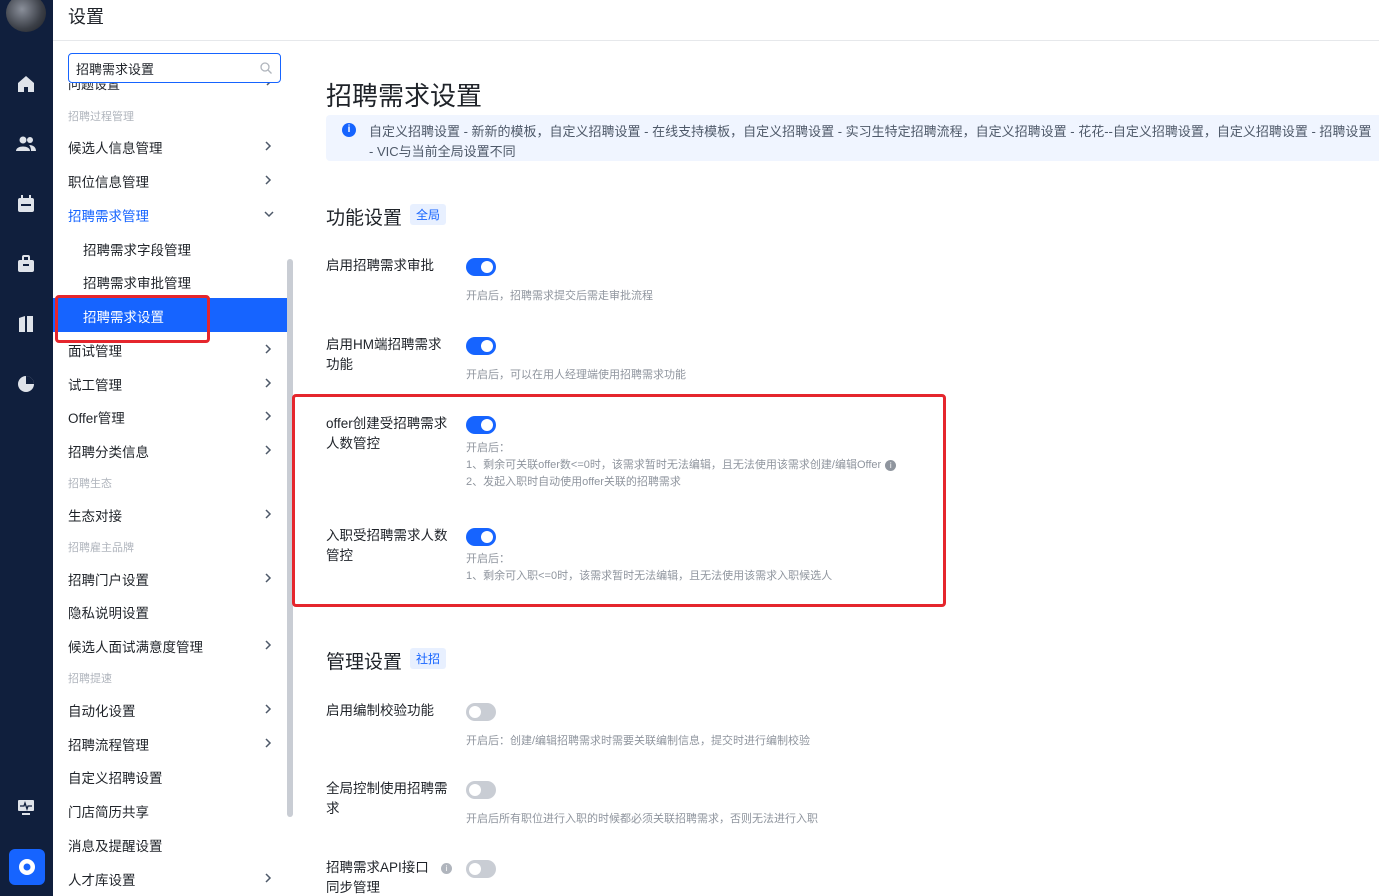  What do you see at coordinates (387, 545) in the screenshot?
I see `setting-label: 入职受招聘需求人数管控` at bounding box center [387, 545].